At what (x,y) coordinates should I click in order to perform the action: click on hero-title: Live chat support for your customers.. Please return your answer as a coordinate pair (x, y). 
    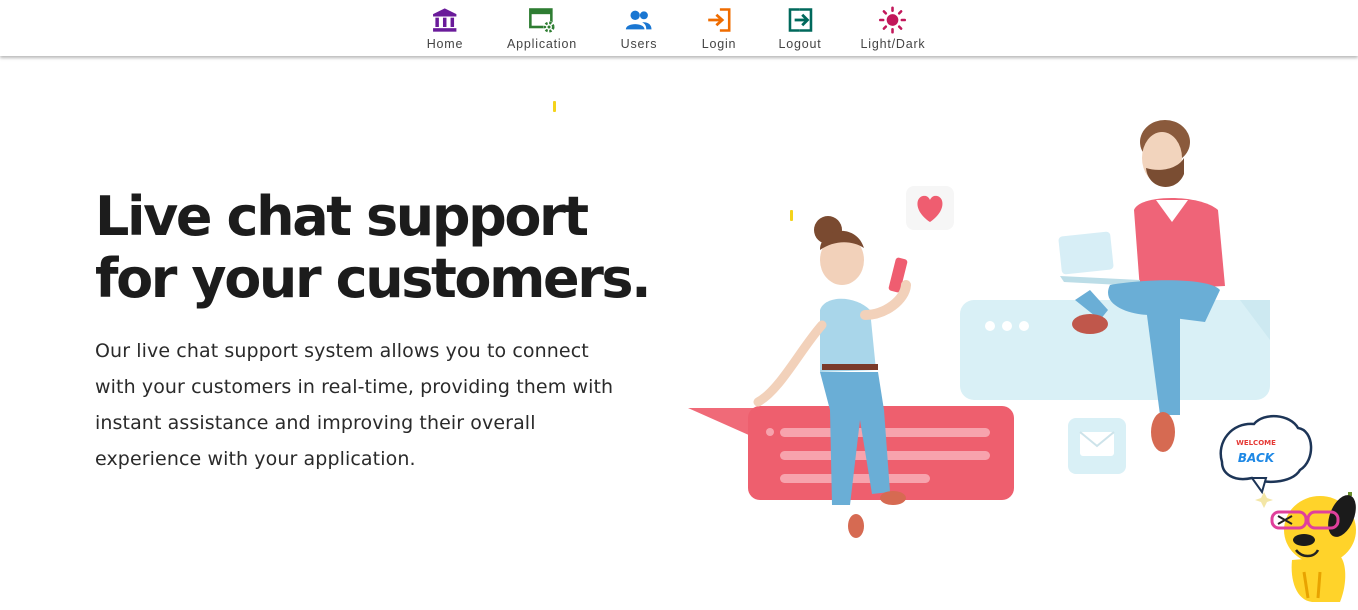
    Looking at the image, I should click on (405, 248).